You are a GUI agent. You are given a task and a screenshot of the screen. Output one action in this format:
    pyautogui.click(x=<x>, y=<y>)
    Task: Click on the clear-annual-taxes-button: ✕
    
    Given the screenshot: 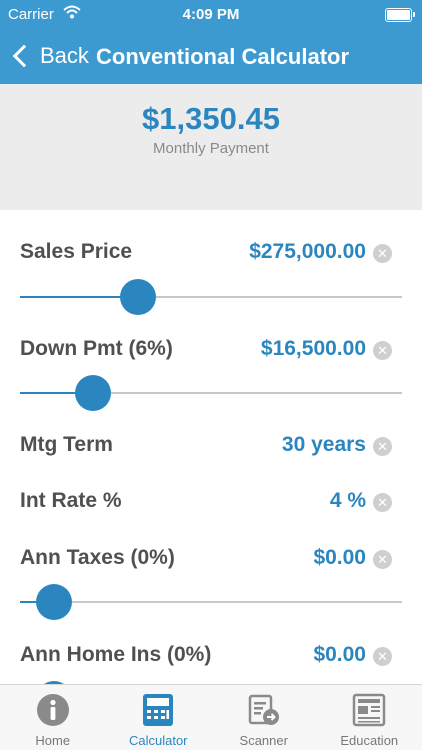 What is the action you would take?
    pyautogui.click(x=382, y=559)
    